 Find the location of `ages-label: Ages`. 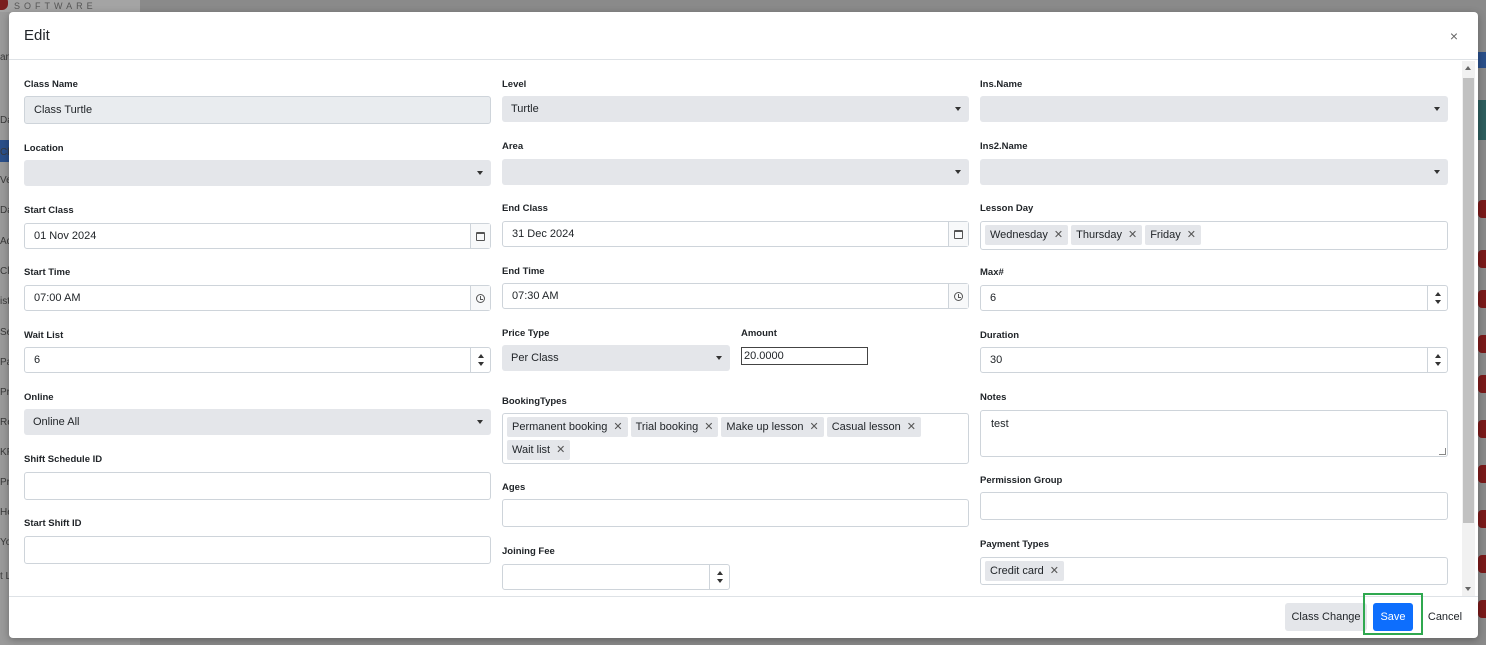

ages-label: Ages is located at coordinates (514, 487).